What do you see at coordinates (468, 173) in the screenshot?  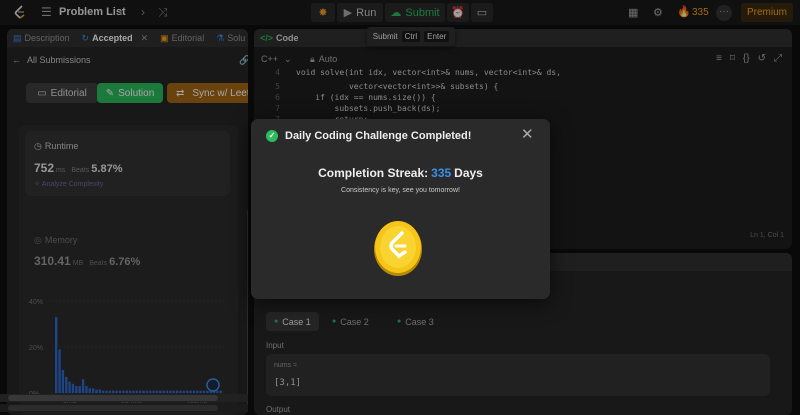 I see `streak-unit: Days` at bounding box center [468, 173].